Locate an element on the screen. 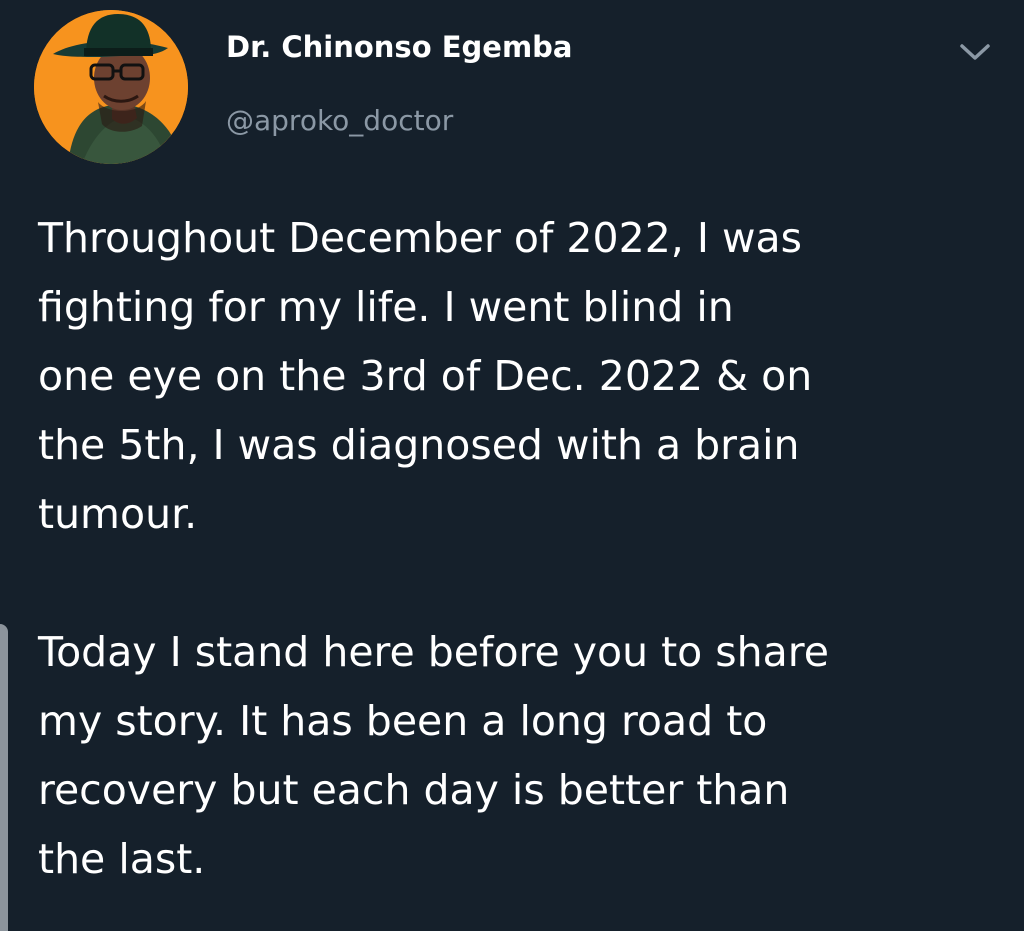 Image resolution: width=1024 pixels, height=931 pixels. chevron-down-icon is located at coordinates (975, 52).